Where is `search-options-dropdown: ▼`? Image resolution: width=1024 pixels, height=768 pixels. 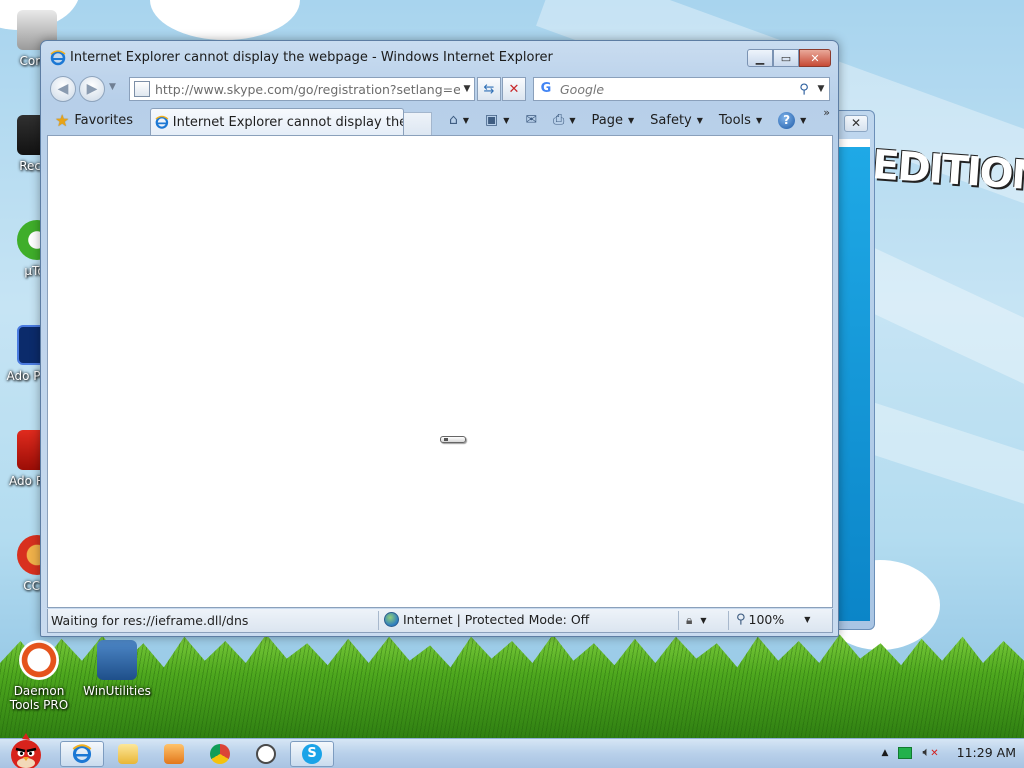
search-options-dropdown: ▼ is located at coordinates (821, 89).